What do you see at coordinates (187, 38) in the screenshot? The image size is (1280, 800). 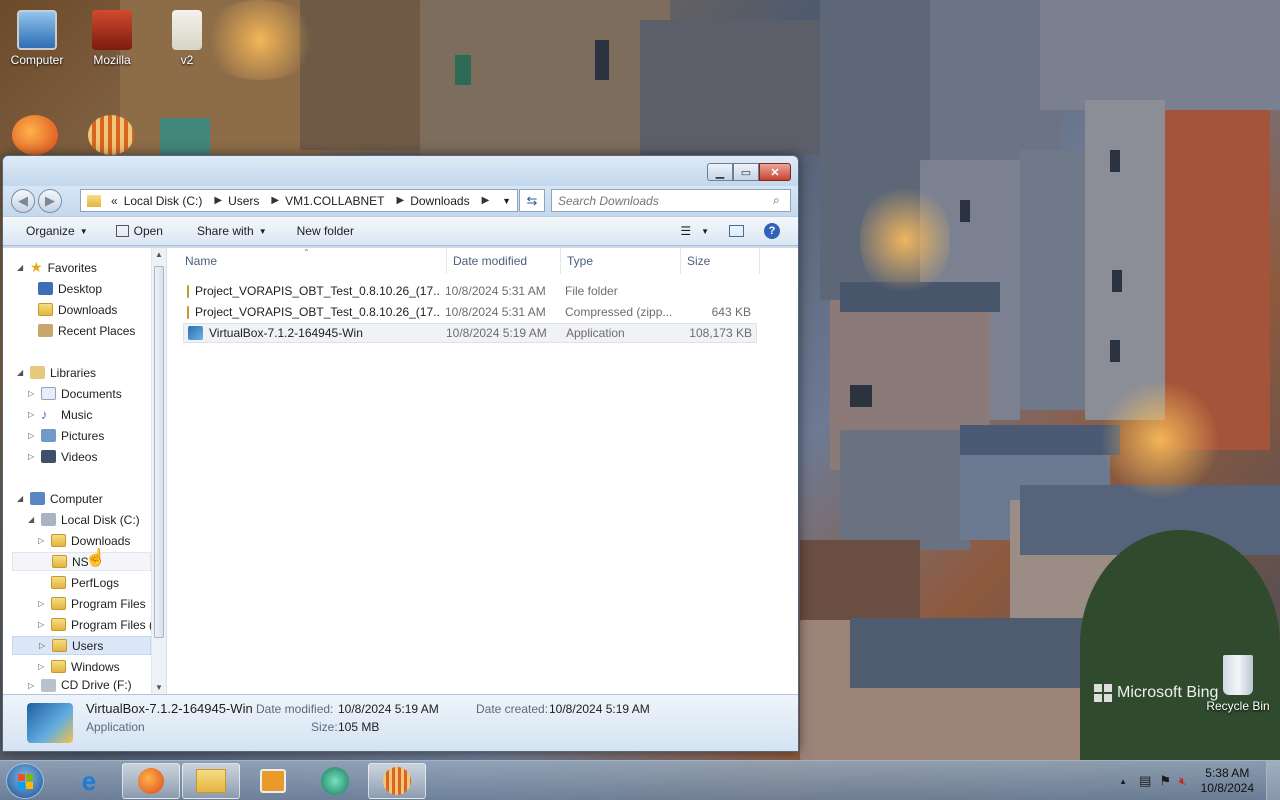 I see `desktop-icon-v2: v2` at bounding box center [187, 38].